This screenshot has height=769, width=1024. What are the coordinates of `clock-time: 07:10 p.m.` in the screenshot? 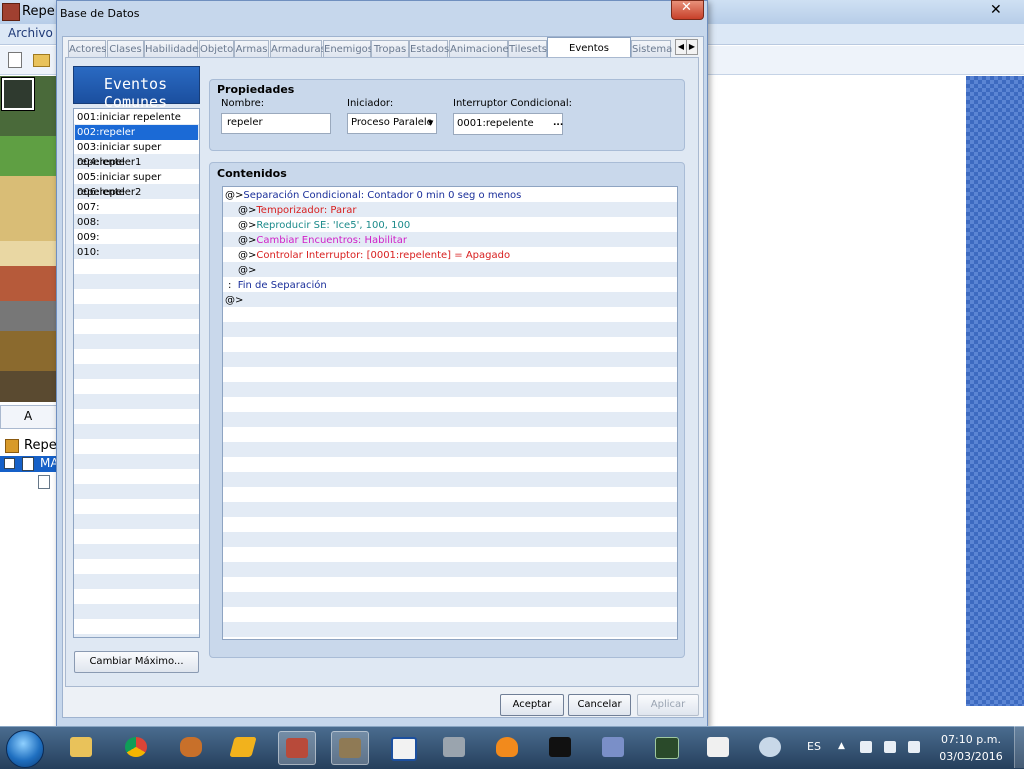 It's located at (971, 739).